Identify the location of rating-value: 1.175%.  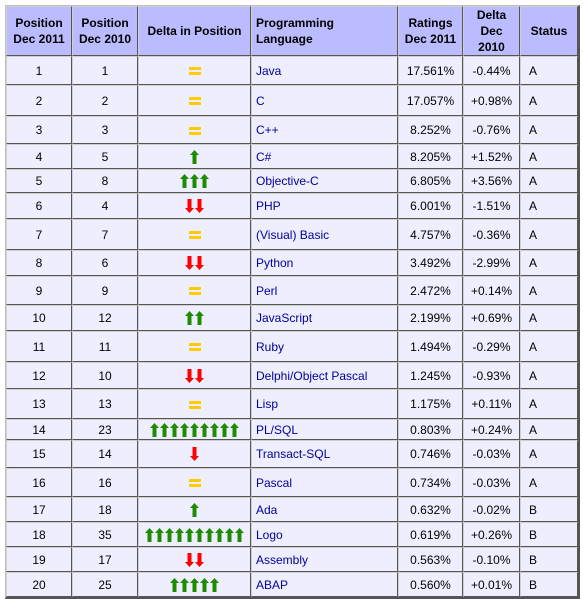
(430, 404).